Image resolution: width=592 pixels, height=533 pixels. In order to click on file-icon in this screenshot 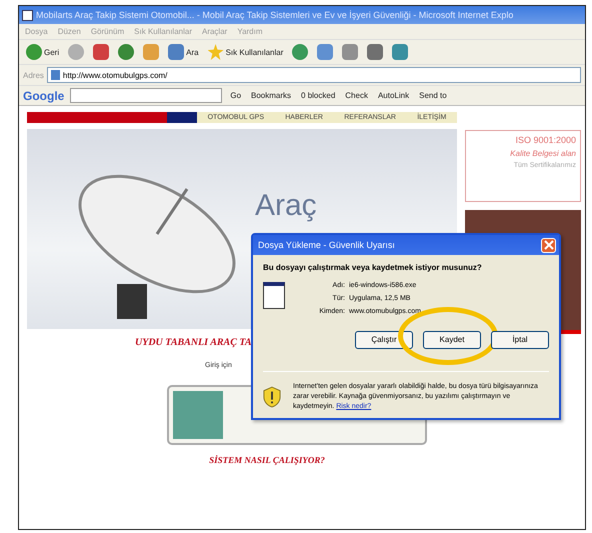, I will do `click(274, 295)`.